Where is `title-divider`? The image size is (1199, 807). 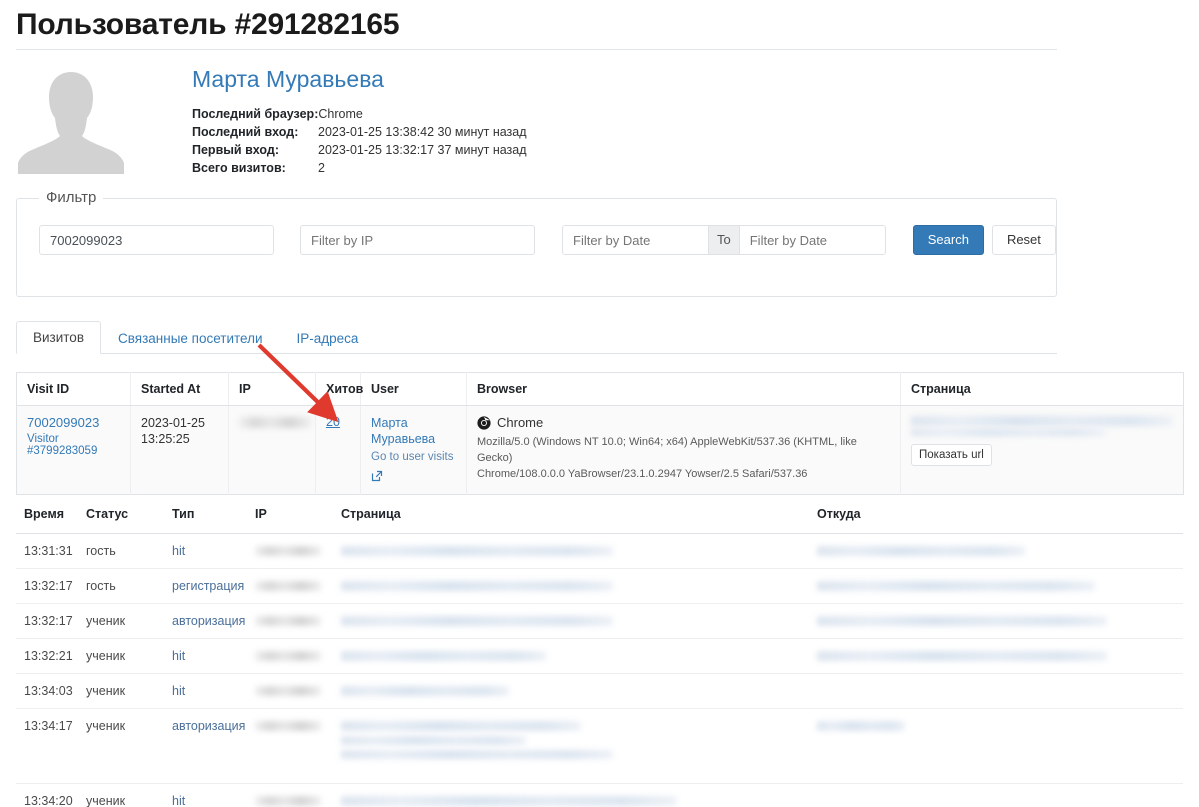 title-divider is located at coordinates (536, 49).